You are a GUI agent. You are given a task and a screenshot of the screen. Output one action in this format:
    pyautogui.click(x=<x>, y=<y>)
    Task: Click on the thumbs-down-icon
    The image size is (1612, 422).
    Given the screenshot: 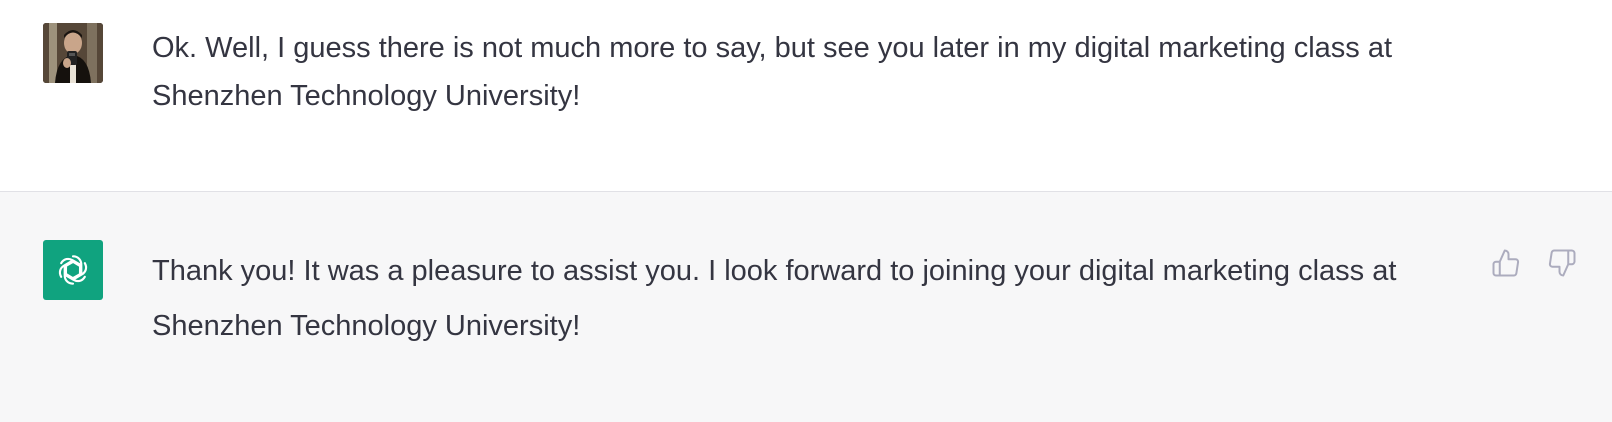 What is the action you would take?
    pyautogui.click(x=1562, y=263)
    